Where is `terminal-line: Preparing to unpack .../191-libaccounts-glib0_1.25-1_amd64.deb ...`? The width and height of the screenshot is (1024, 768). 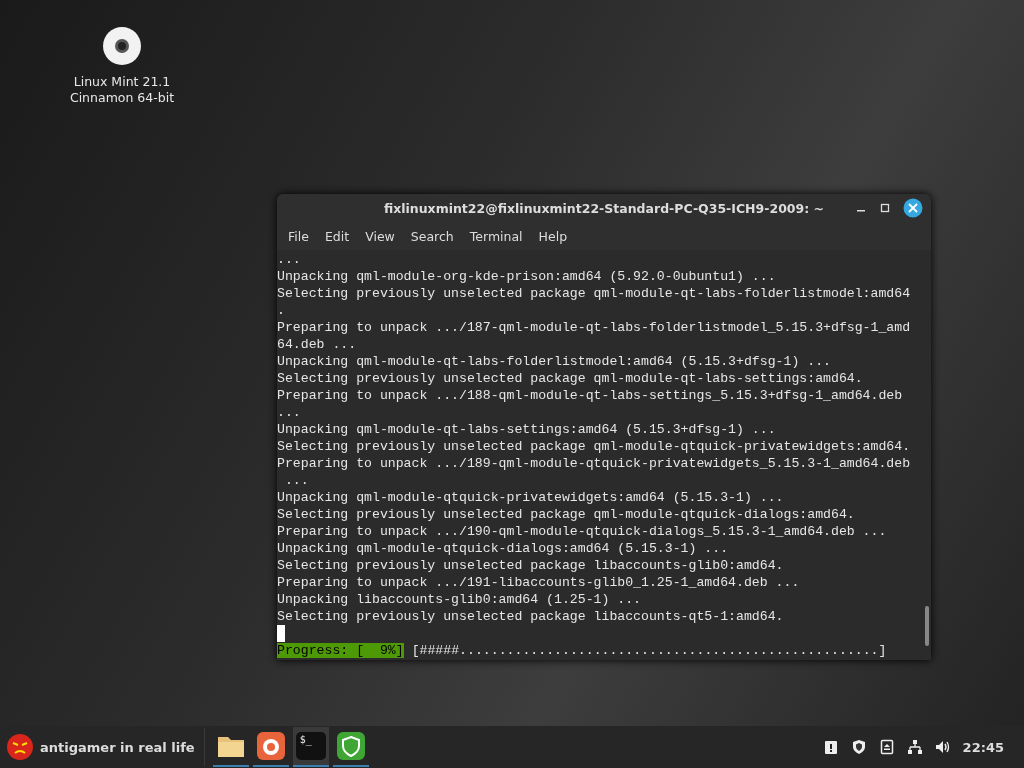 terminal-line: Preparing to unpack .../191-libaccounts-glib0_1.25-1_amd64.deb ... is located at coordinates (539, 582).